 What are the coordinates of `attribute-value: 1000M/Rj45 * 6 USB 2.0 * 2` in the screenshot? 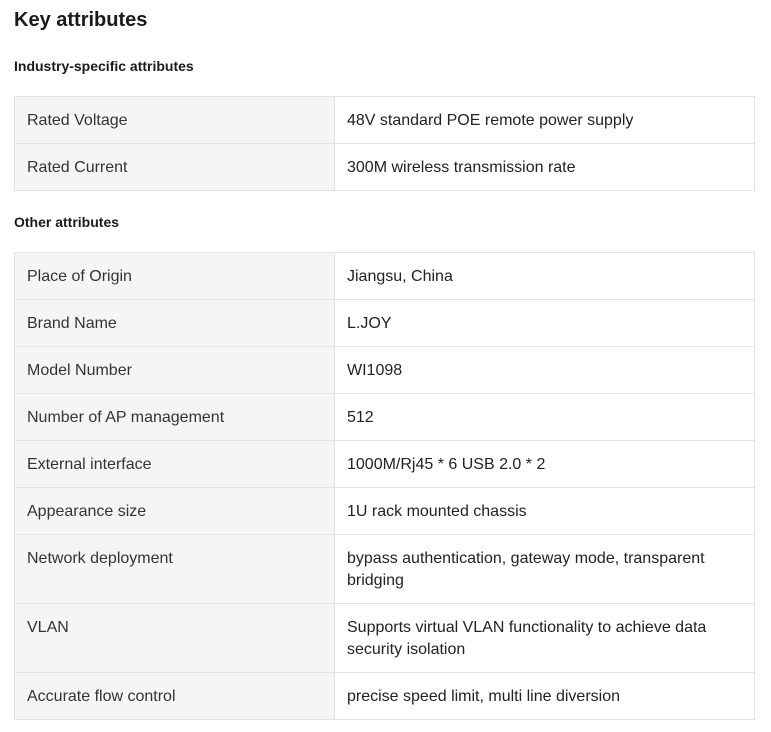 It's located at (544, 464).